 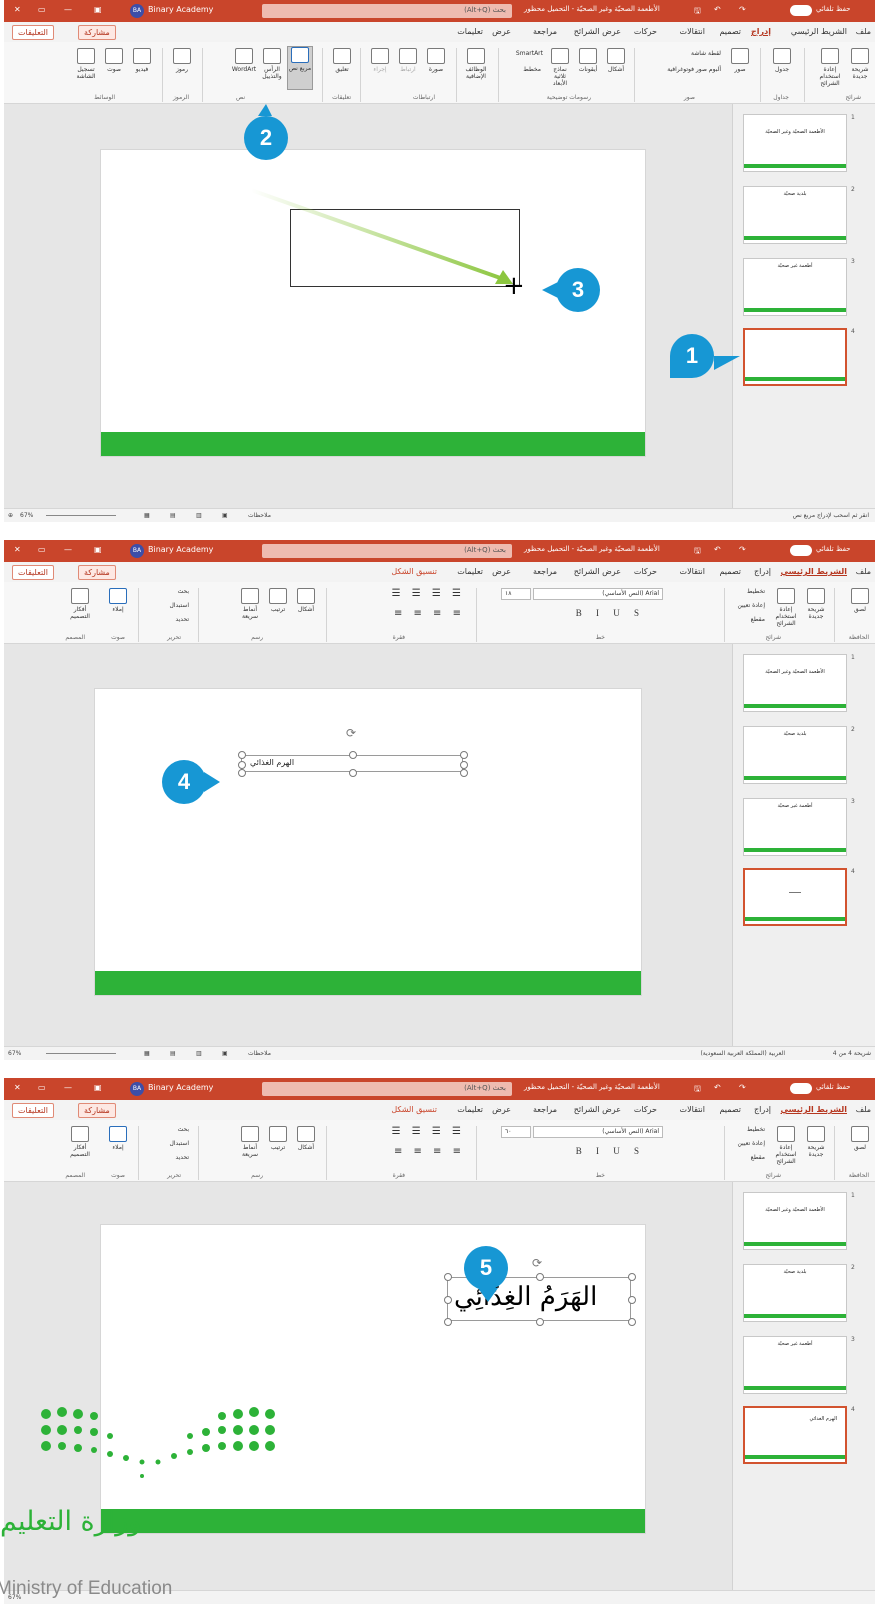 What do you see at coordinates (145, 1501) in the screenshot?
I see `ministry-logo` at bounding box center [145, 1501].